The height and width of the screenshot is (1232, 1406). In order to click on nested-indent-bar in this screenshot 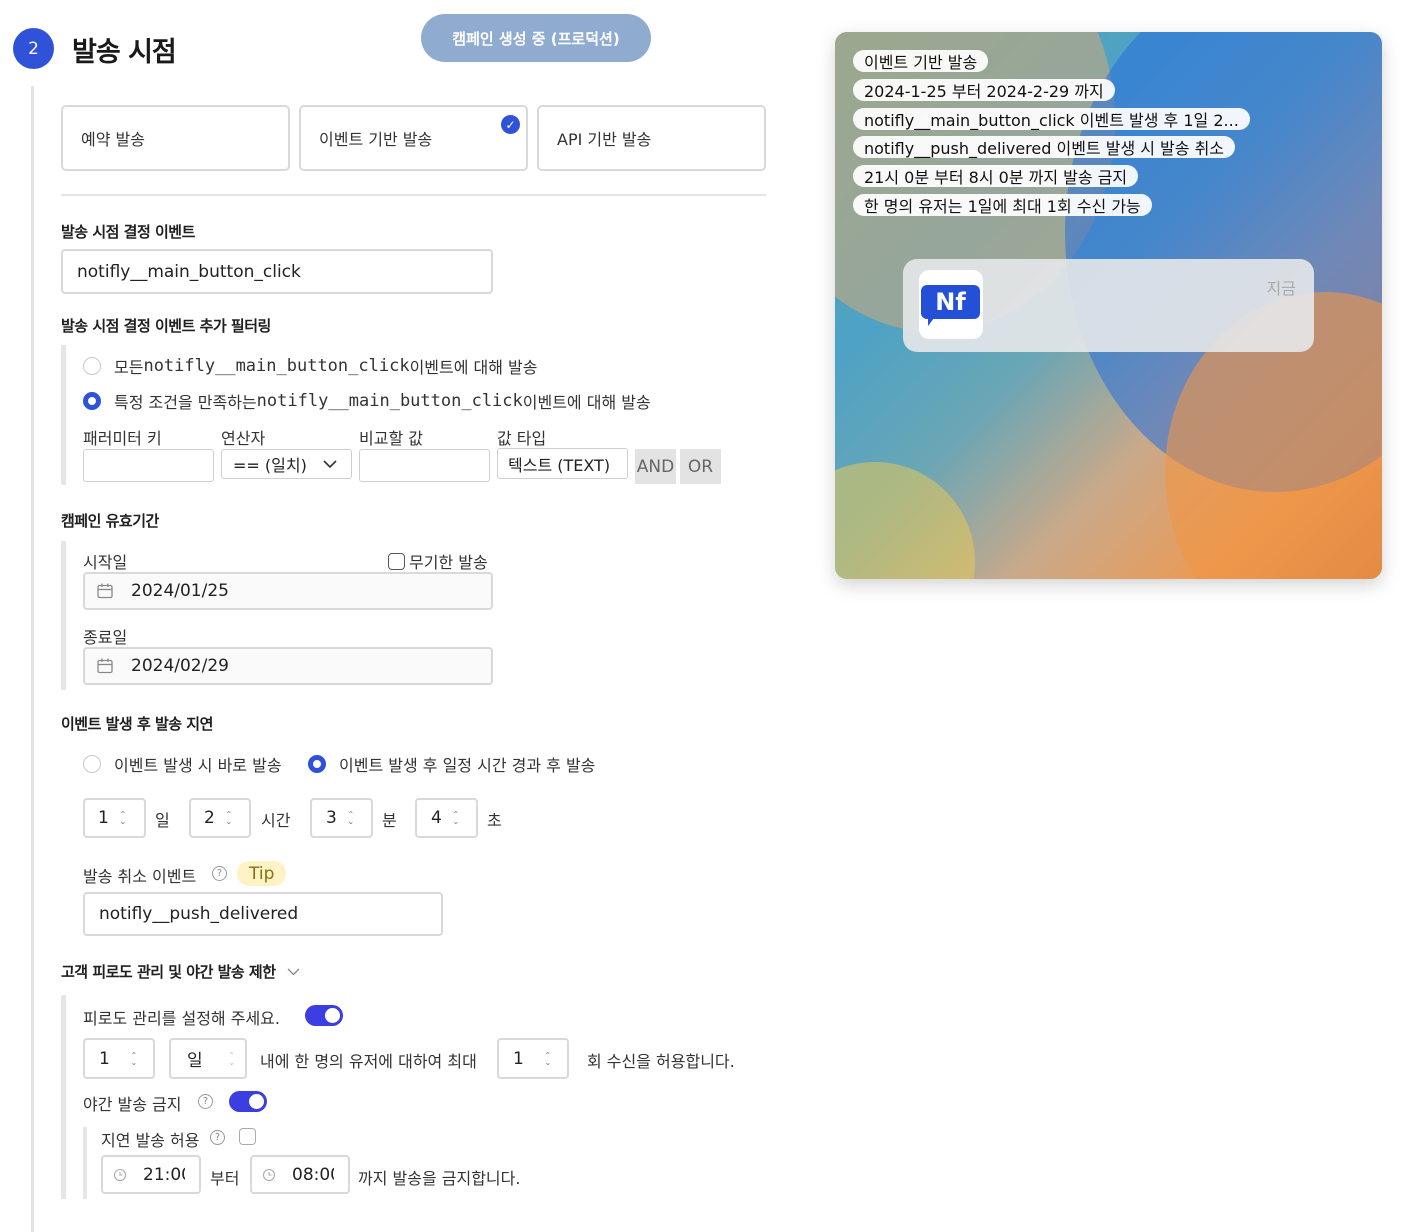, I will do `click(85, 1163)`.